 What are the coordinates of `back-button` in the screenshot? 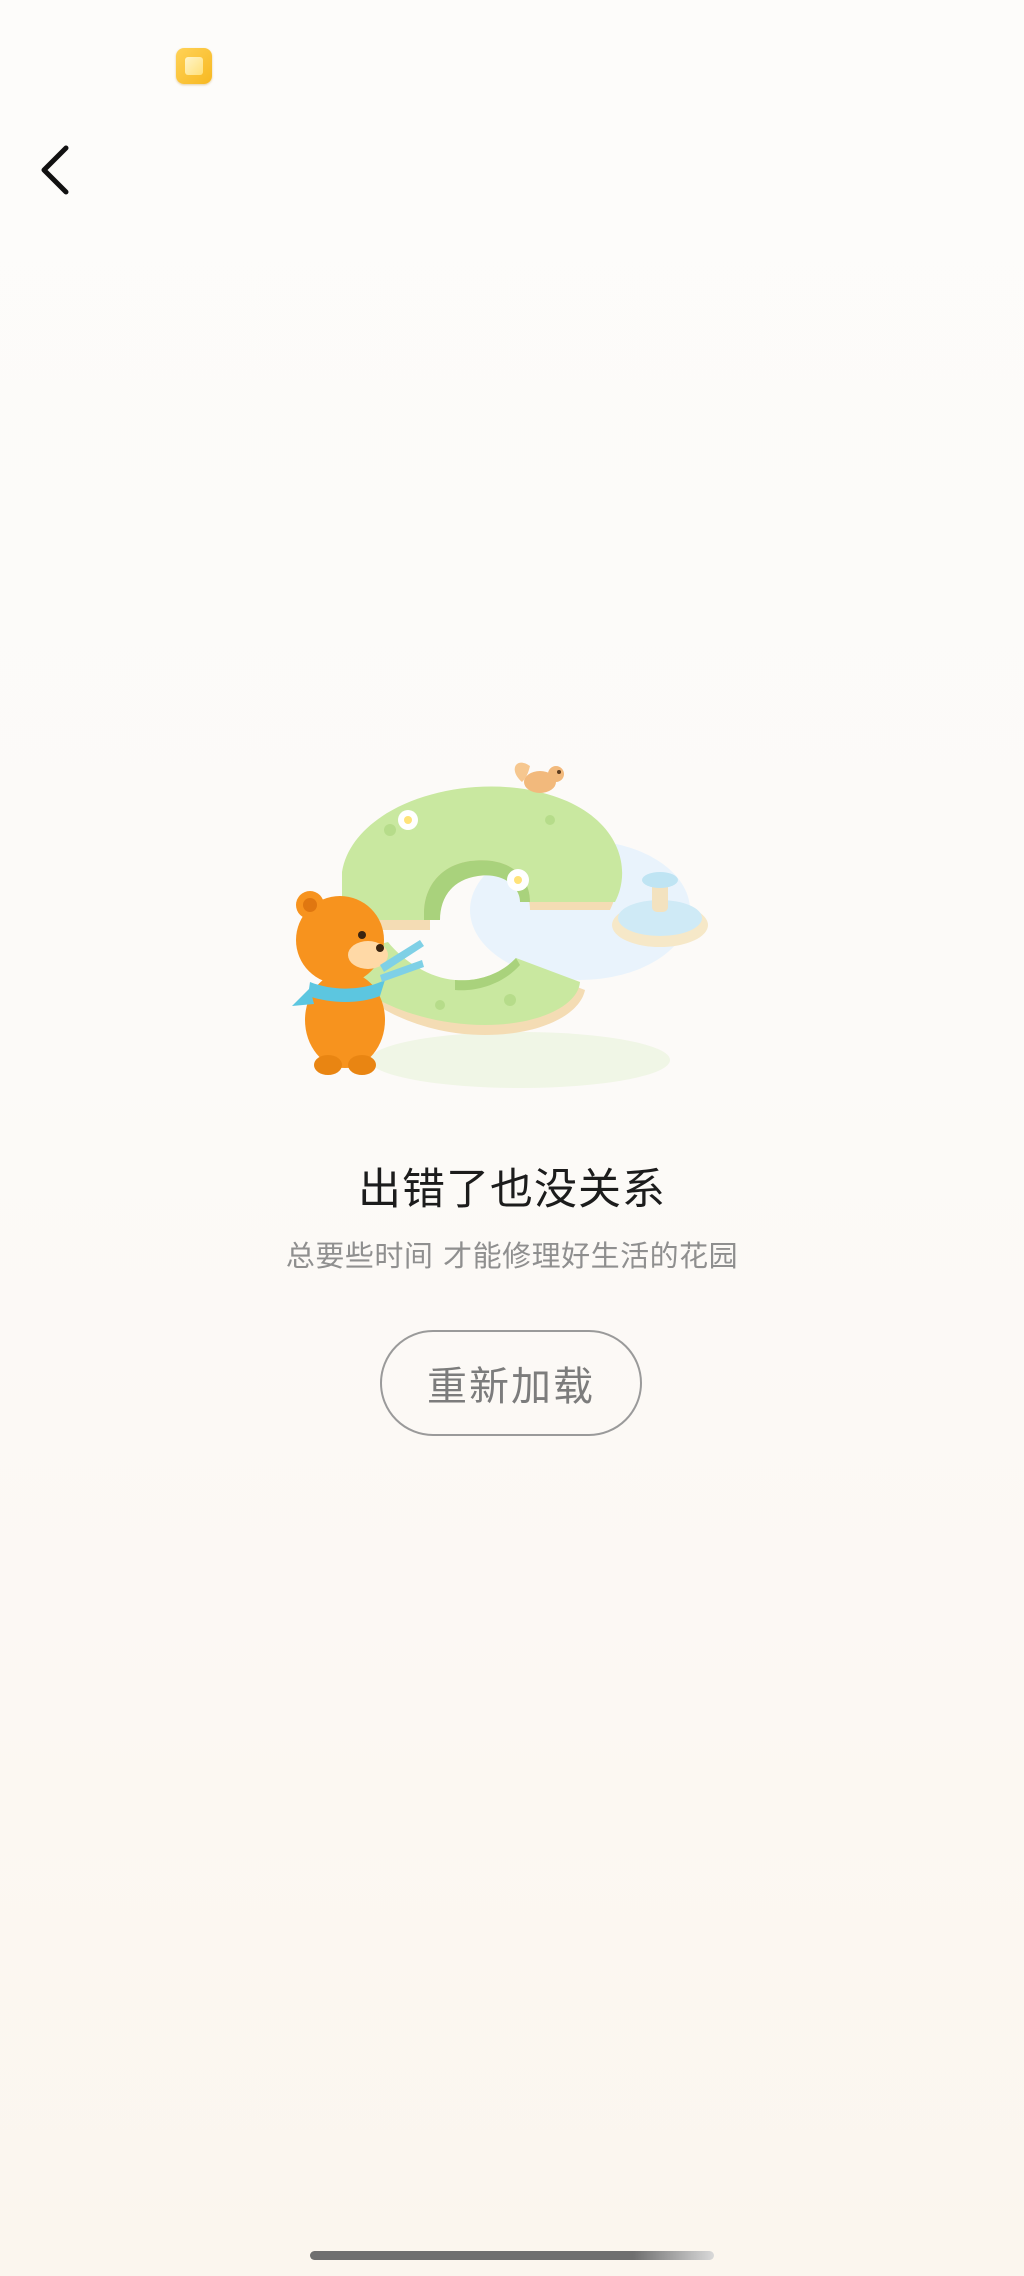 It's located at (56, 170).